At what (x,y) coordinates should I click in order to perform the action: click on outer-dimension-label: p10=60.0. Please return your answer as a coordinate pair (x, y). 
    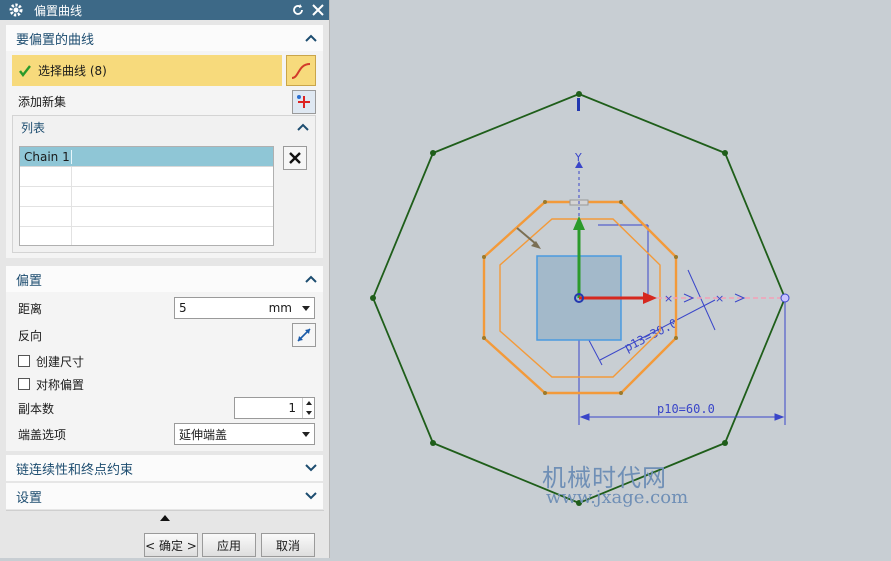
    Looking at the image, I should click on (686, 409).